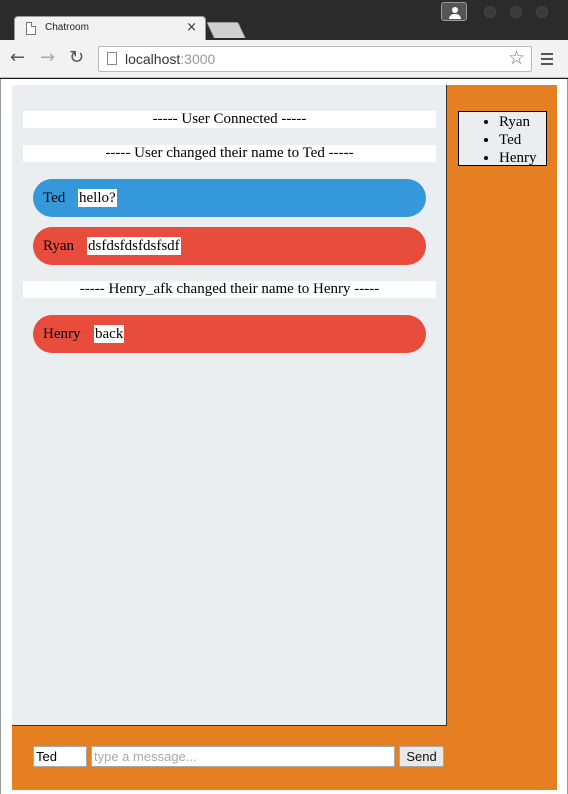 The height and width of the screenshot is (794, 568). Describe the element at coordinates (516, 58) in the screenshot. I see `bookmark-star-icon: ☆` at that location.